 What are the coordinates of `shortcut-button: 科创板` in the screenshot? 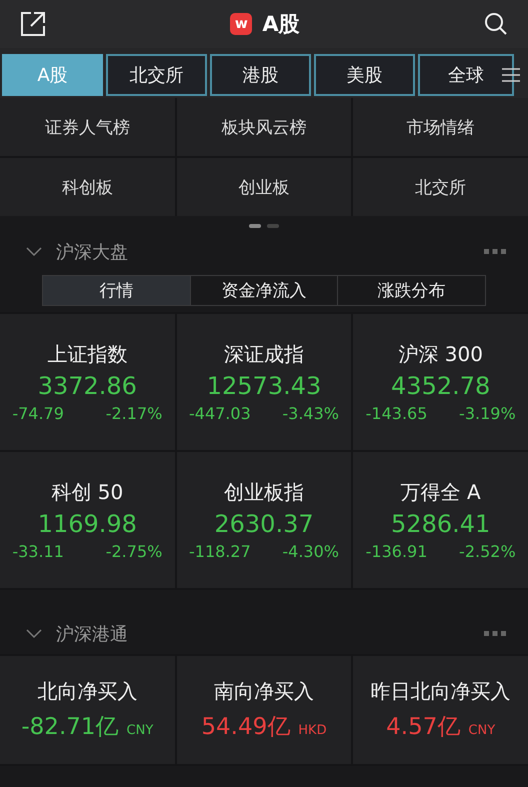 It's located at (87, 187).